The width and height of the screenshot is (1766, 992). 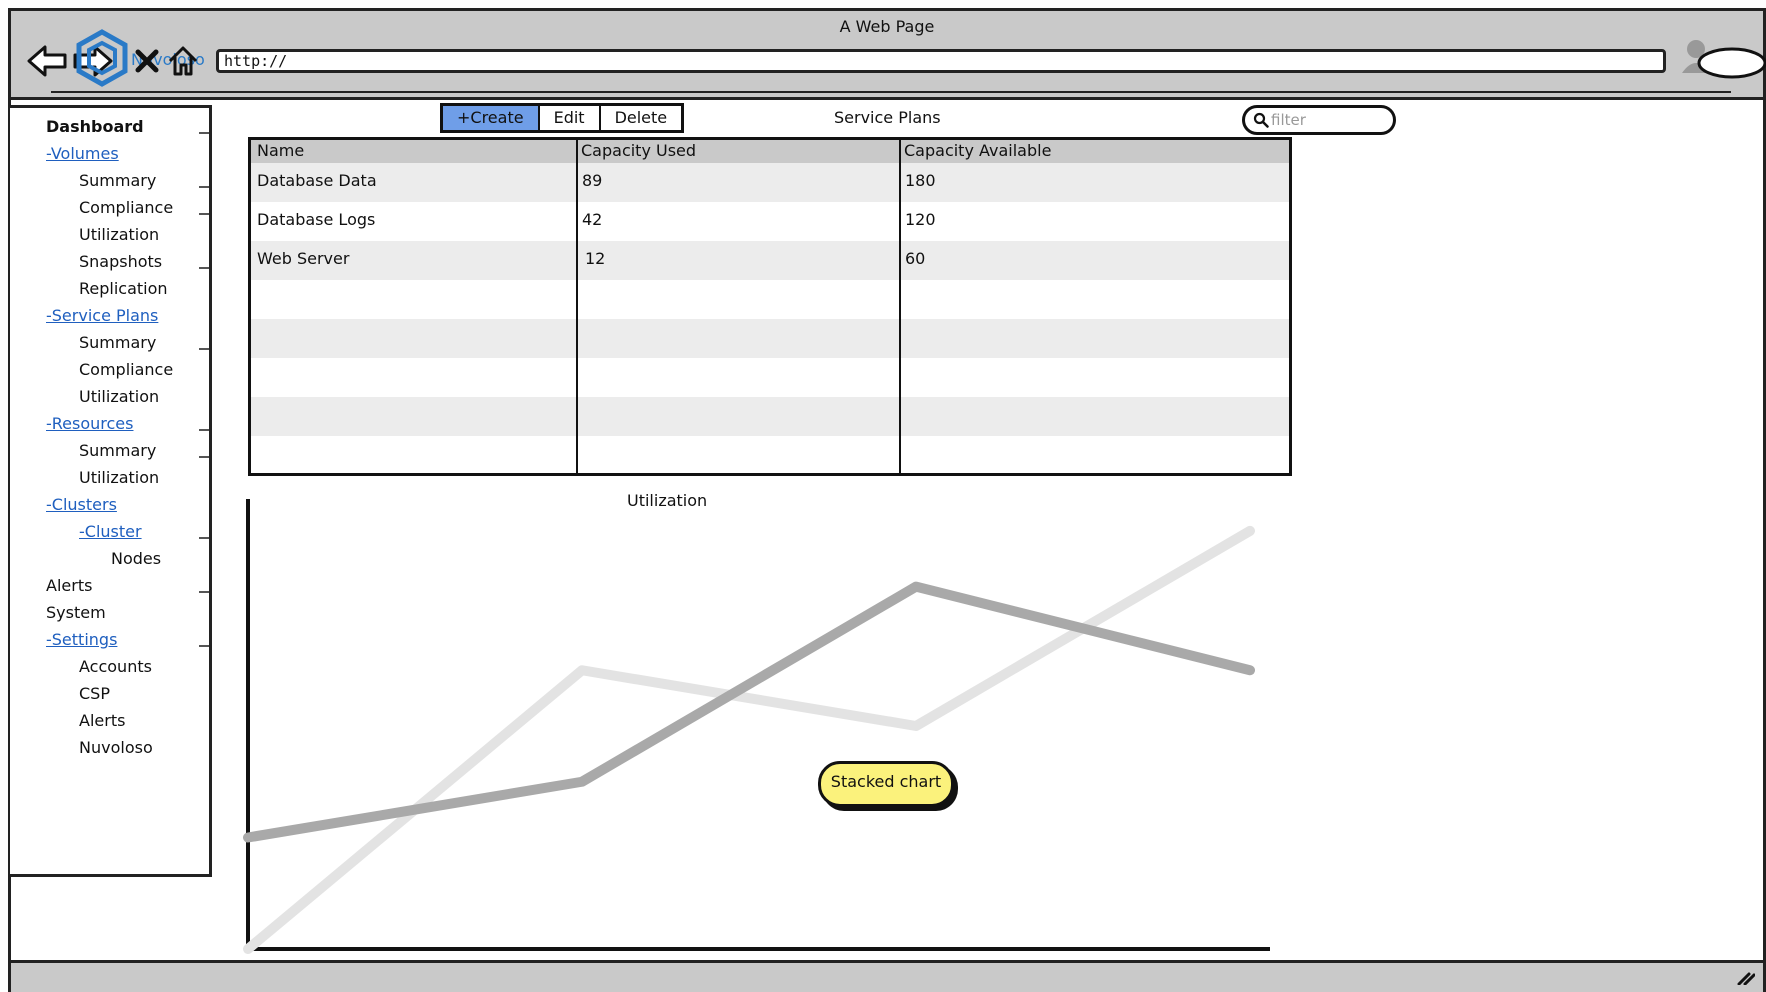 What do you see at coordinates (123, 288) in the screenshot?
I see `sidebar-item-volumes-replication: Replication` at bounding box center [123, 288].